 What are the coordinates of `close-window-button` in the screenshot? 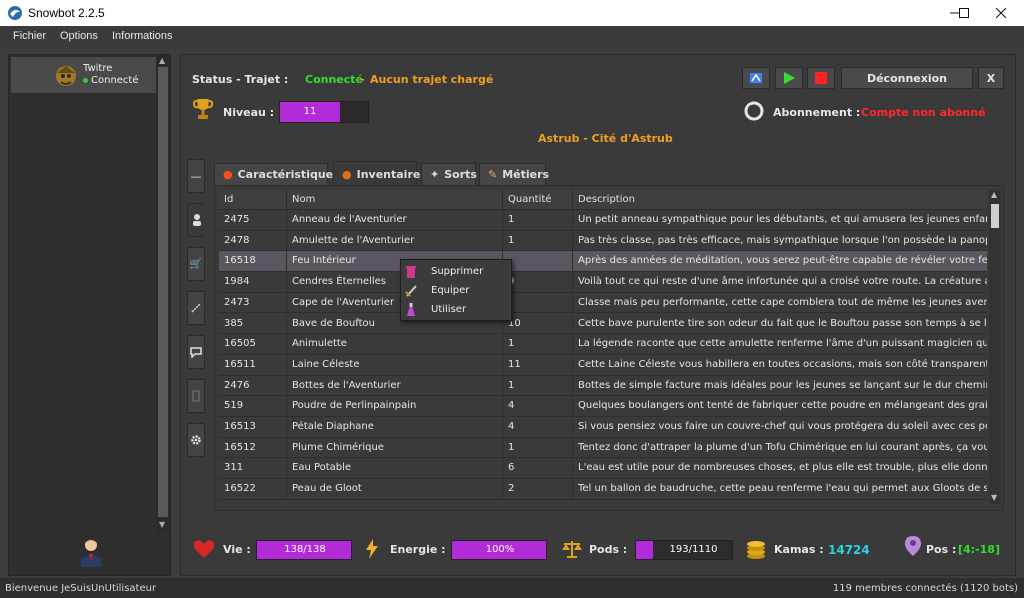 It's located at (1001, 13).